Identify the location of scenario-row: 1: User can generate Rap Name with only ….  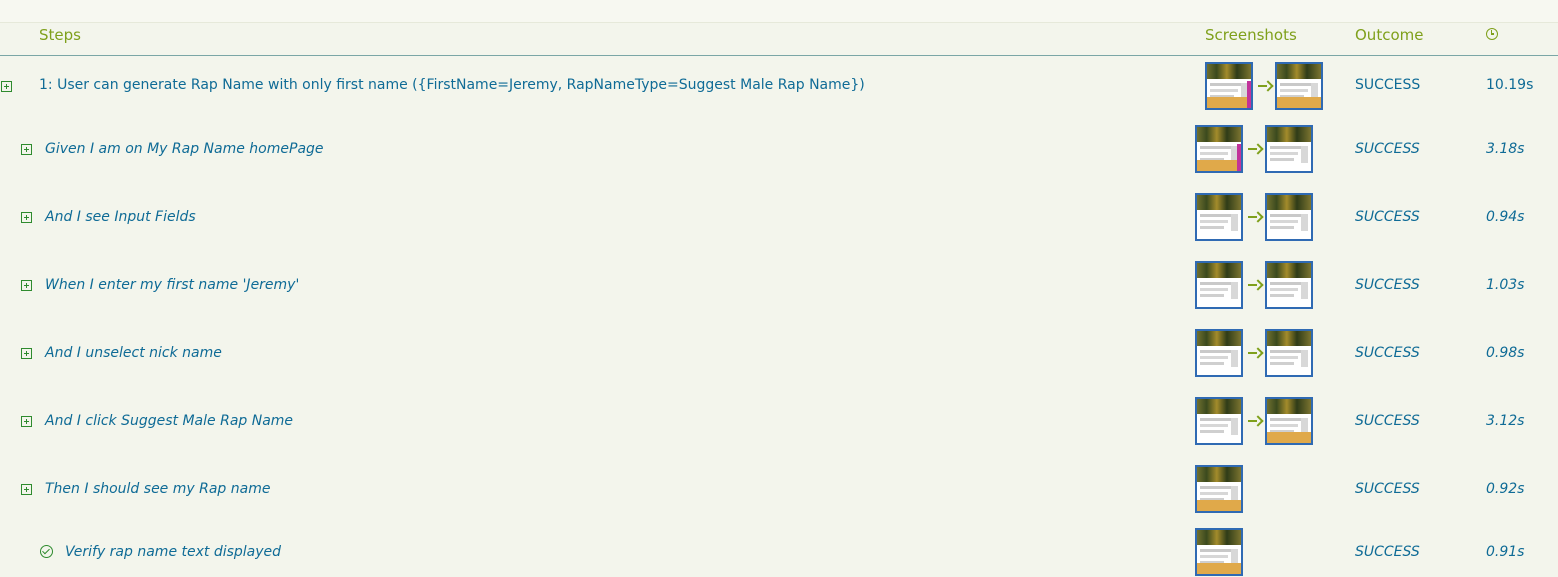
(779, 86).